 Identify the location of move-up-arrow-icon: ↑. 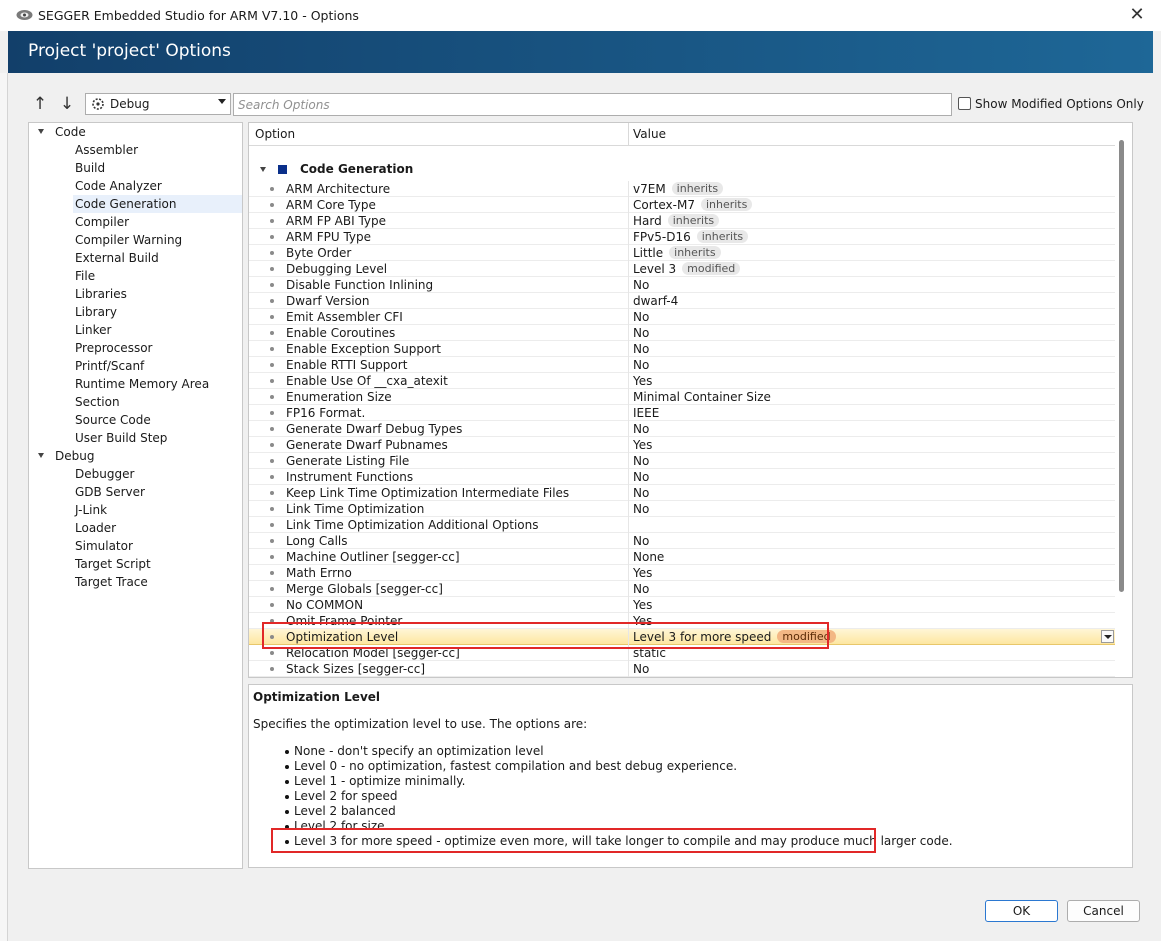
(40, 104).